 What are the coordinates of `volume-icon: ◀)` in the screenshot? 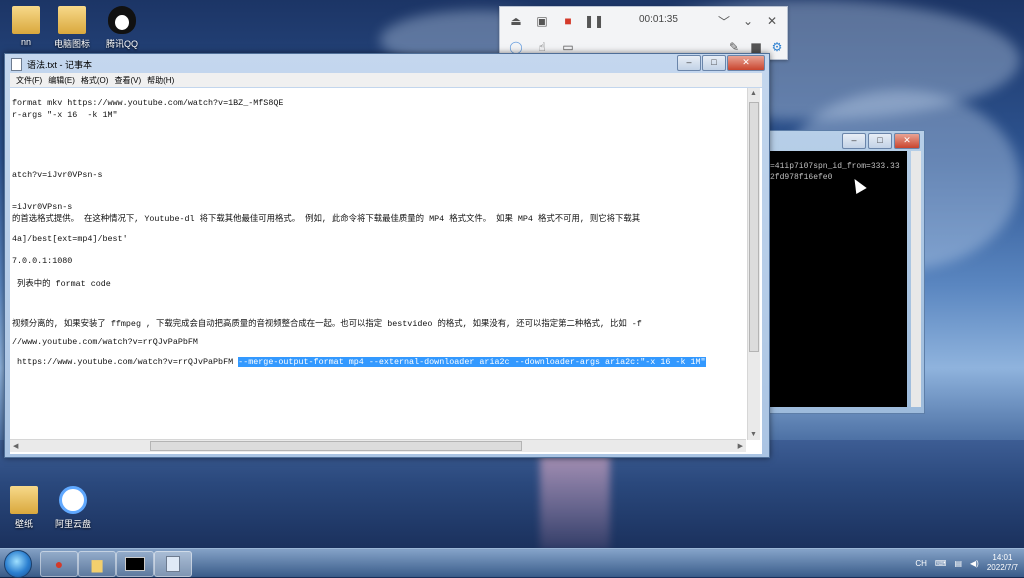 It's located at (974, 563).